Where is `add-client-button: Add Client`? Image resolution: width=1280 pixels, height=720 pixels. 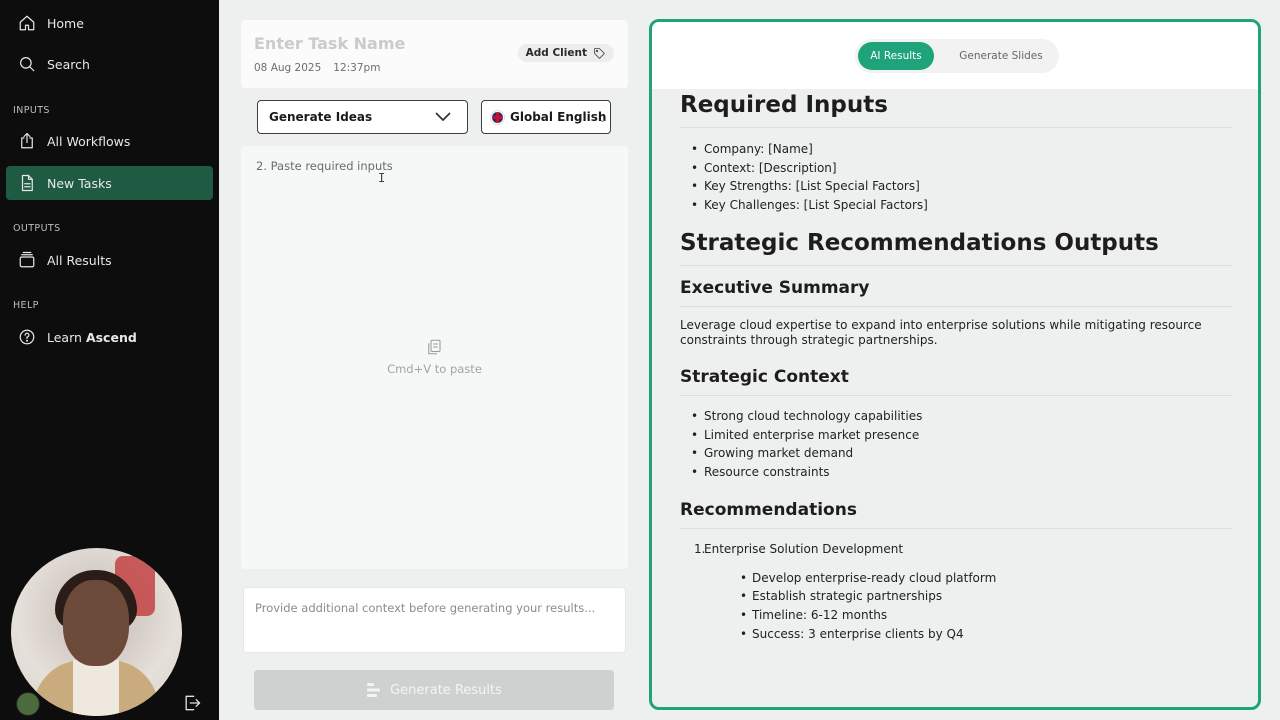 add-client-button: Add Client is located at coordinates (565, 53).